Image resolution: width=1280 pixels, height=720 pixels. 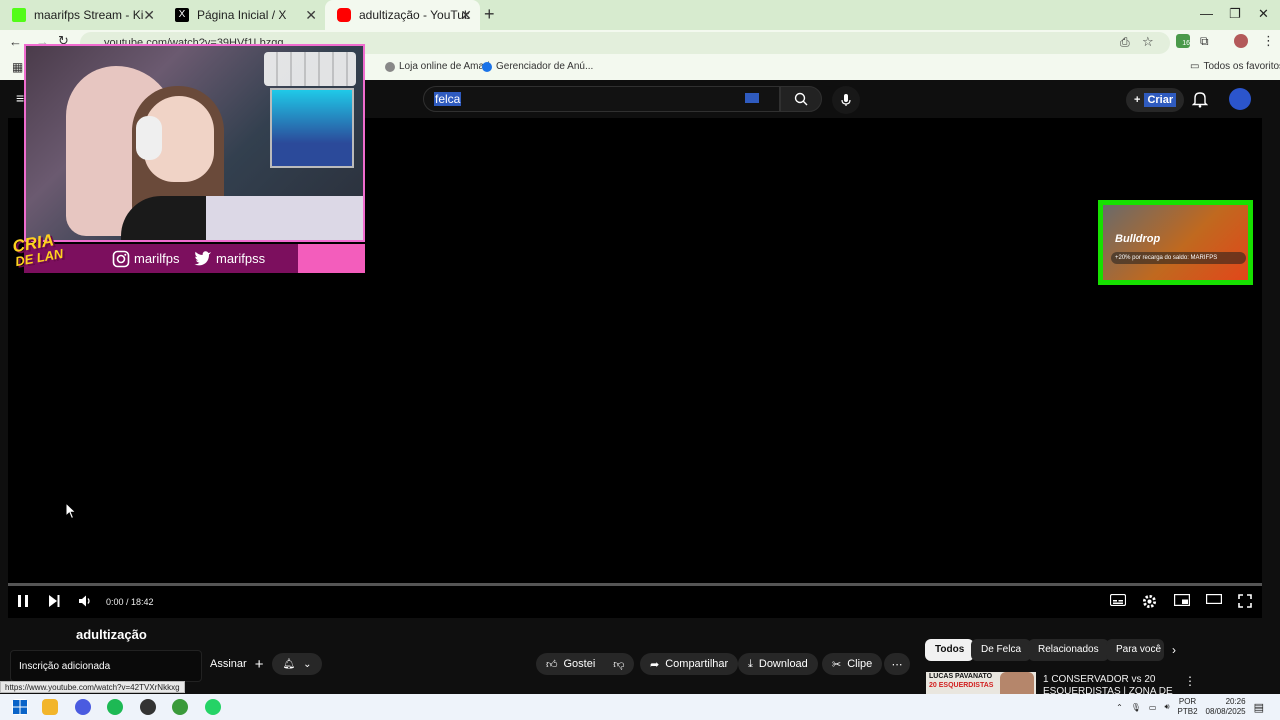 What do you see at coordinates (448, 99) in the screenshot?
I see `search-value: felca` at bounding box center [448, 99].